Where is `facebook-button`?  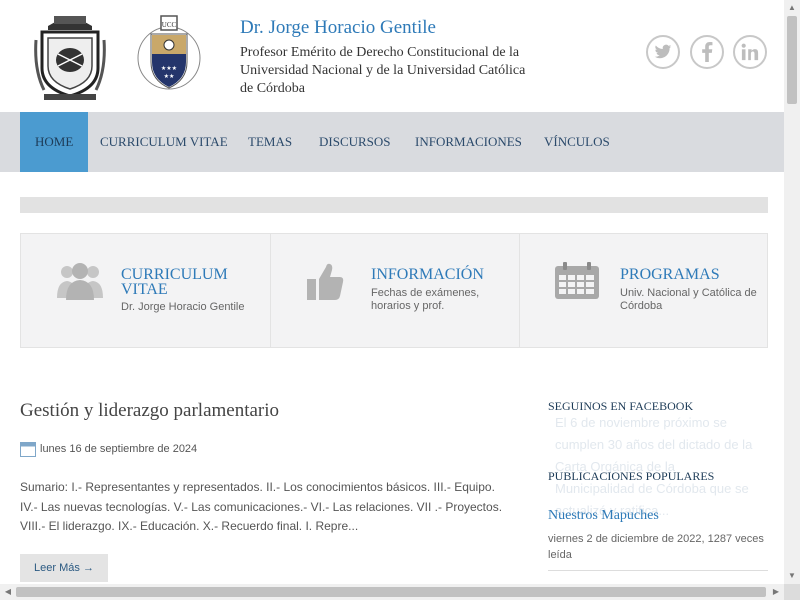 facebook-button is located at coordinates (707, 52).